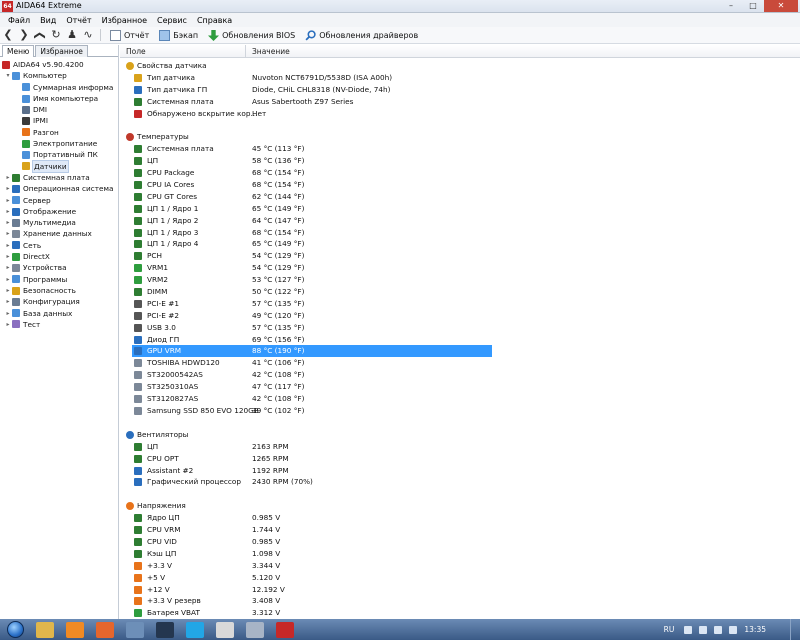  Describe the element at coordinates (61, 51) in the screenshot. I see `tab-favorites: Избранное` at that location.